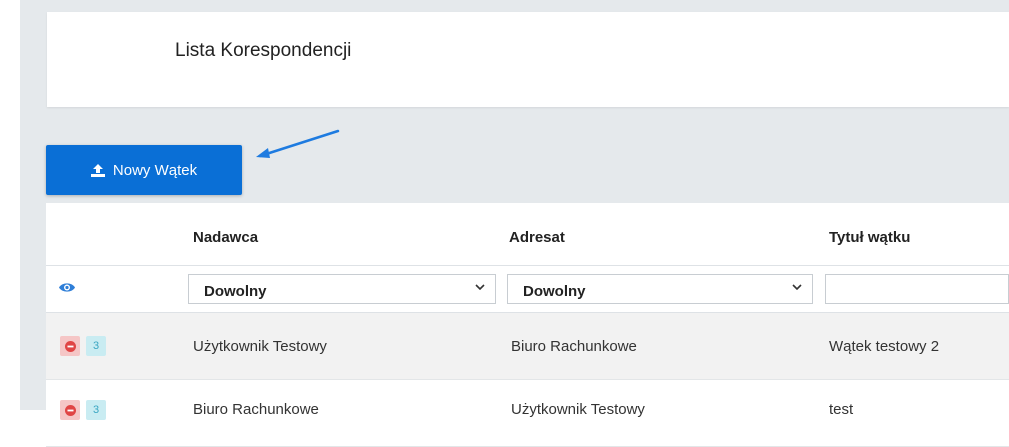 The width and height of the screenshot is (1009, 447). Describe the element at coordinates (10, 205) in the screenshot. I see `left-margin` at that location.